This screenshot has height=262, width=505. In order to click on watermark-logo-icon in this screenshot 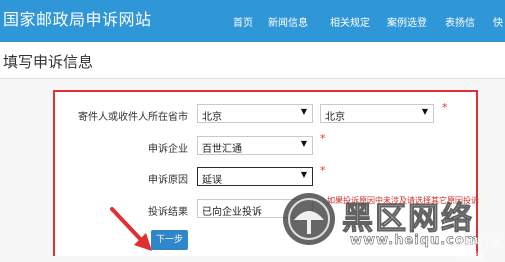, I will do `click(309, 219)`.